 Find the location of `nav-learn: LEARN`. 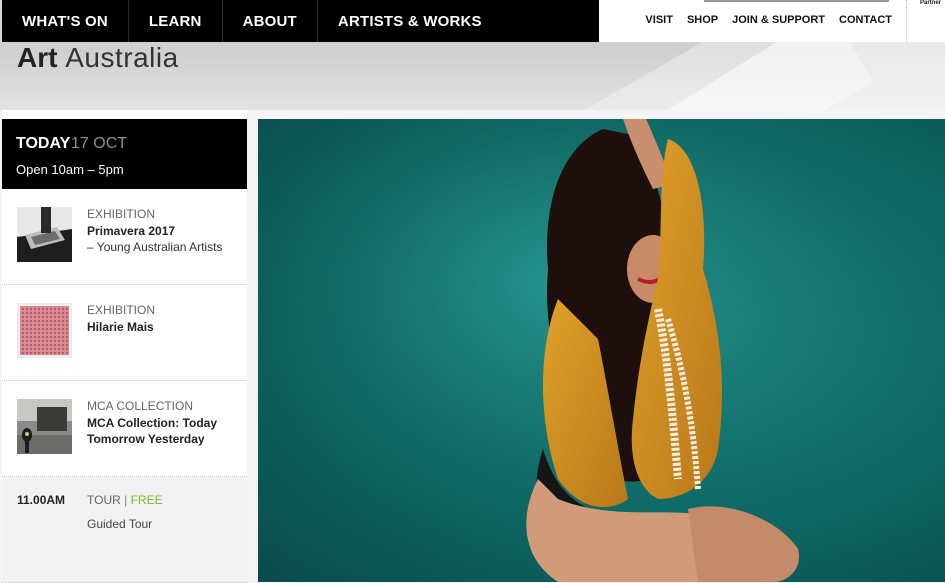

nav-learn: LEARN is located at coordinates (176, 21).